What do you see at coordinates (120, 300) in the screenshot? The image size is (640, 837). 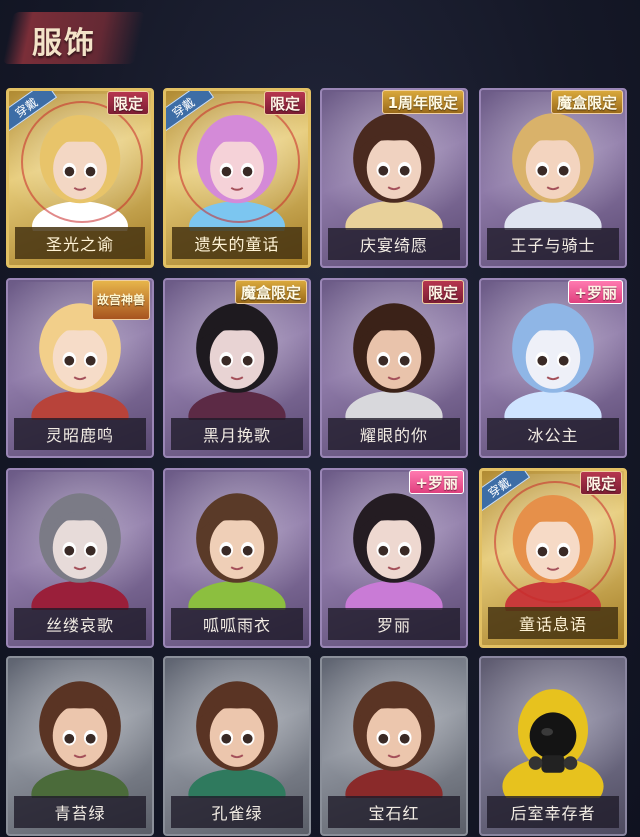 I see `limited-badge: 故宫神兽` at bounding box center [120, 300].